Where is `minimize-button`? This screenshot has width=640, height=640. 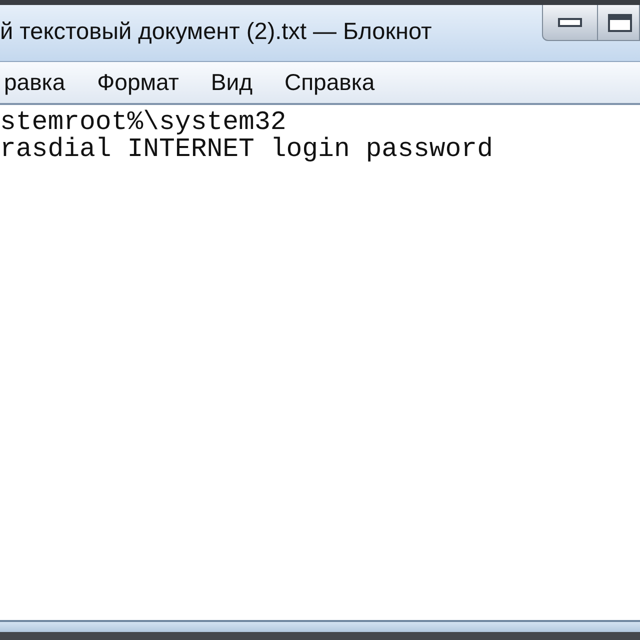 minimize-button is located at coordinates (570, 23).